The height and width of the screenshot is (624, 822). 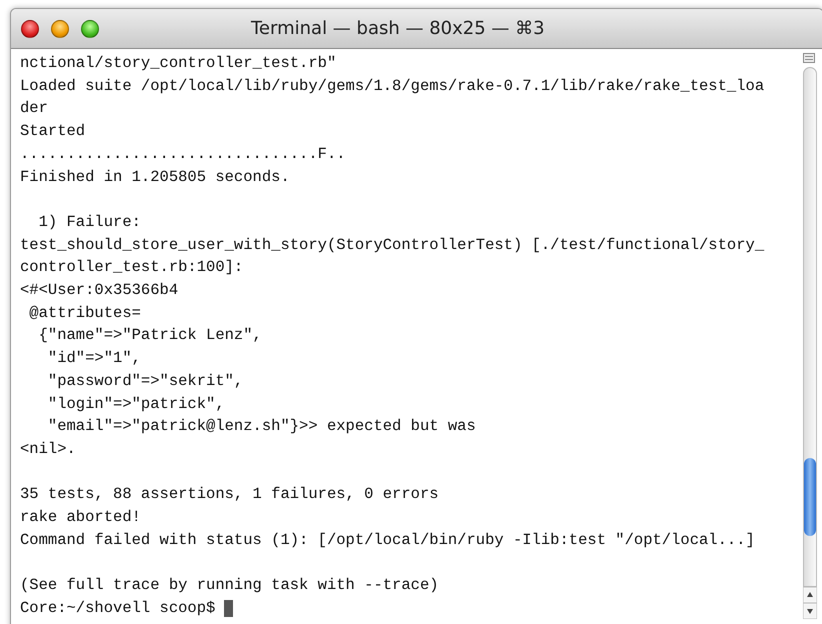 What do you see at coordinates (809, 58) in the screenshot?
I see `split-pane-icon` at bounding box center [809, 58].